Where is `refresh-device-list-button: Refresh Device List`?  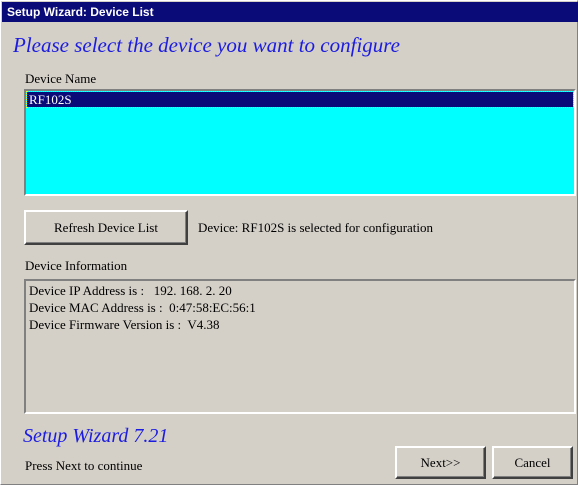
refresh-device-list-button: Refresh Device List is located at coordinates (106, 227).